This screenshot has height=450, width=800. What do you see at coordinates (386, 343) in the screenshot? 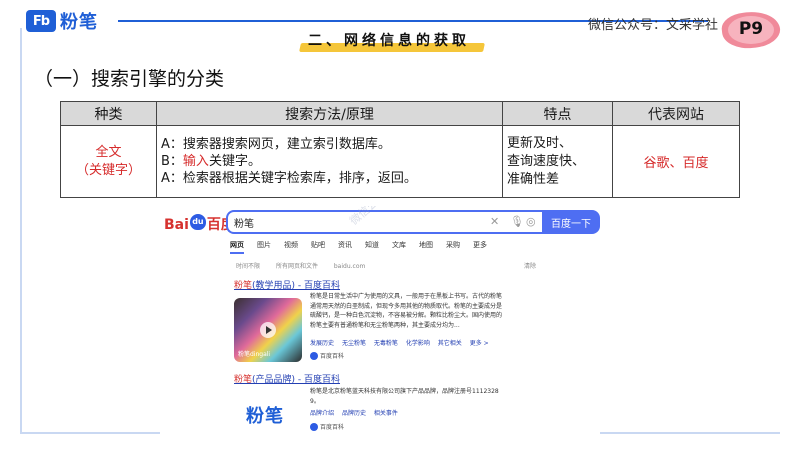
I see `result1-link: 无毒粉笔` at bounding box center [386, 343].